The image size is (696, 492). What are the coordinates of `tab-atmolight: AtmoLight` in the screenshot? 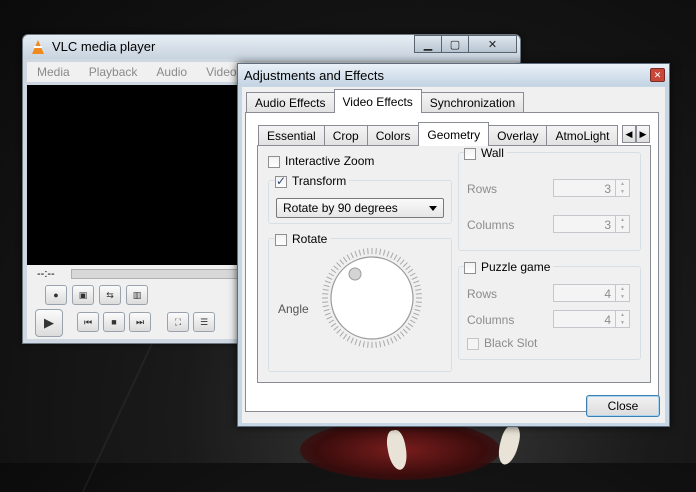 It's located at (582, 135).